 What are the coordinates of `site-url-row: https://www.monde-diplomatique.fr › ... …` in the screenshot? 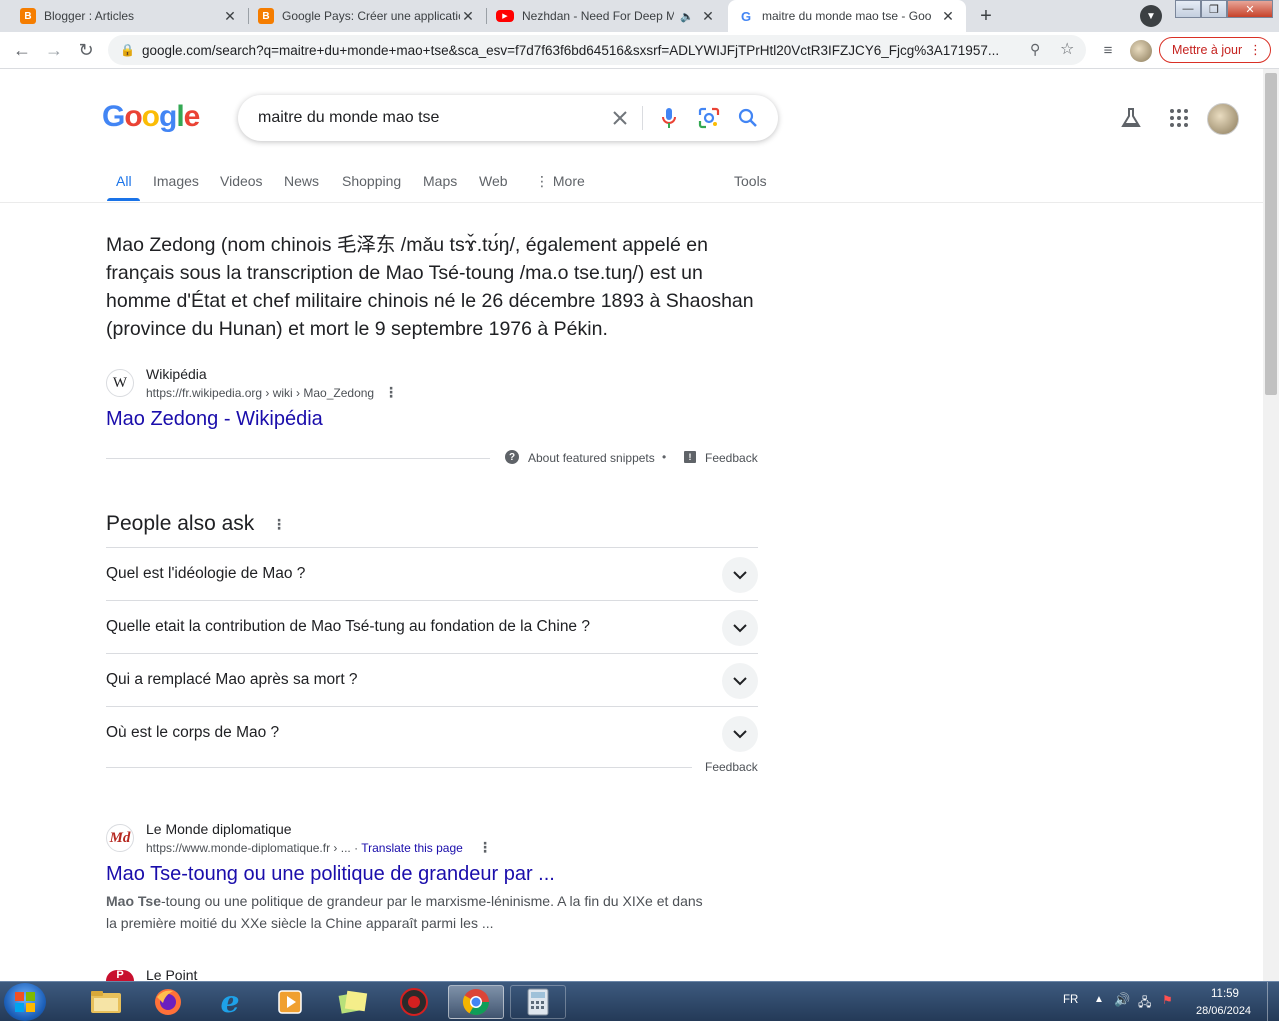 It's located at (304, 848).